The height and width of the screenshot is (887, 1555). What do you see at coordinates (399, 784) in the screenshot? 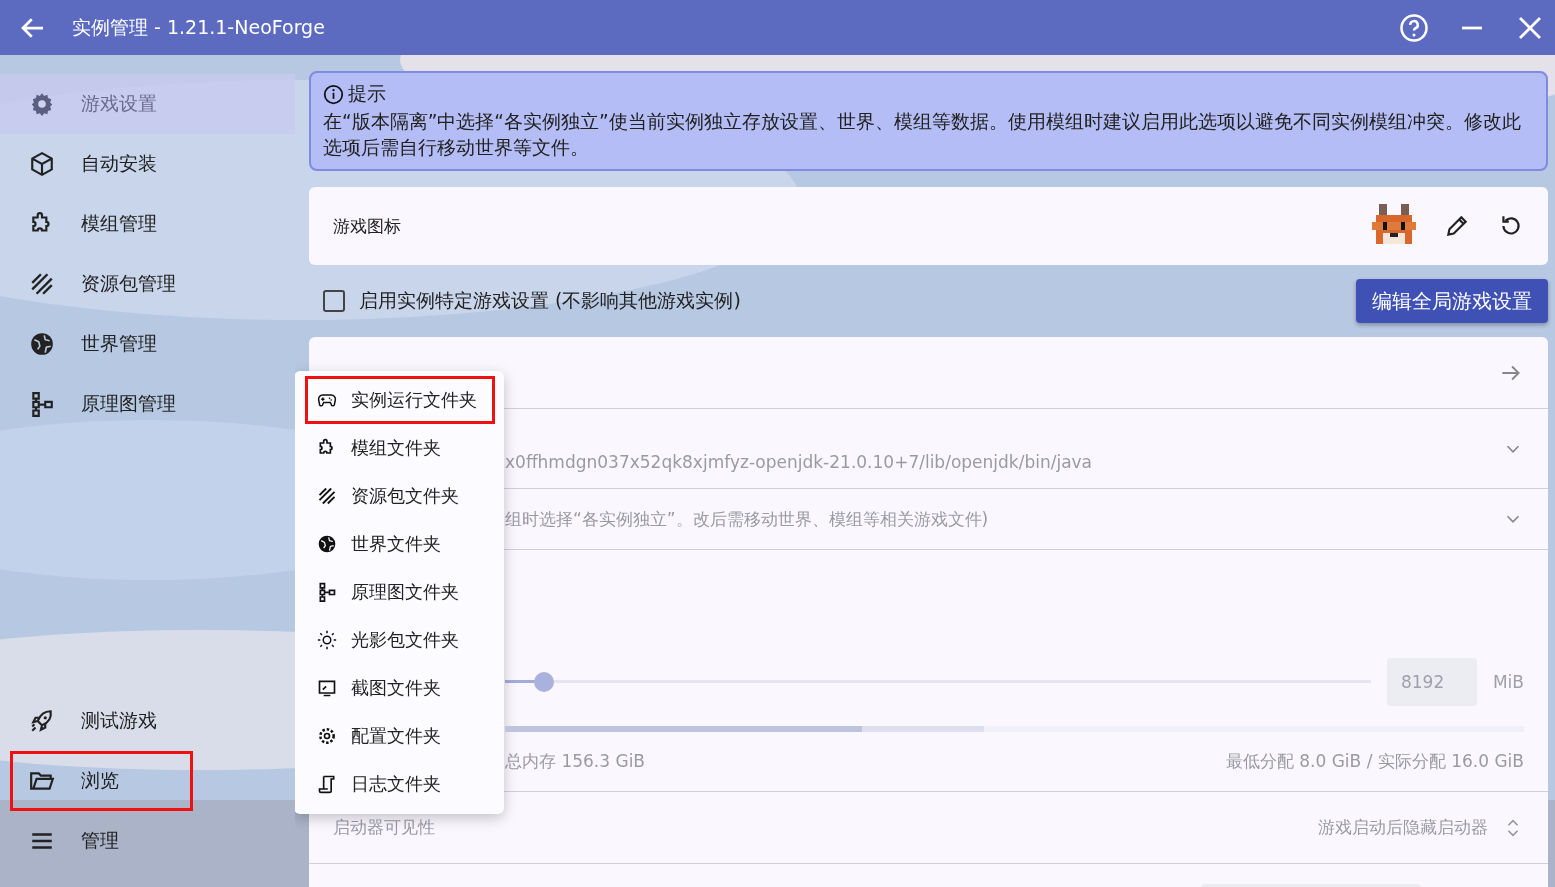
I see `menu-item: 日志文件夹` at bounding box center [399, 784].